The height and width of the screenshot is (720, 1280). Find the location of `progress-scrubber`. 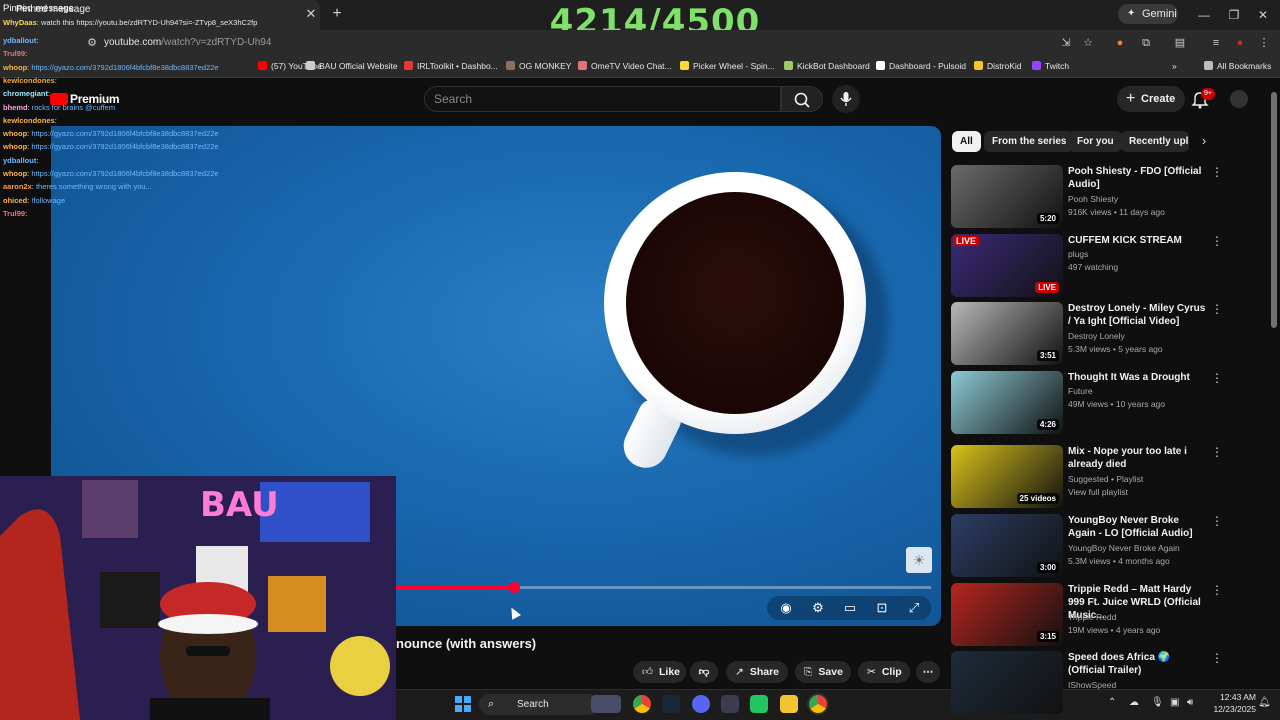

progress-scrubber is located at coordinates (514, 587).